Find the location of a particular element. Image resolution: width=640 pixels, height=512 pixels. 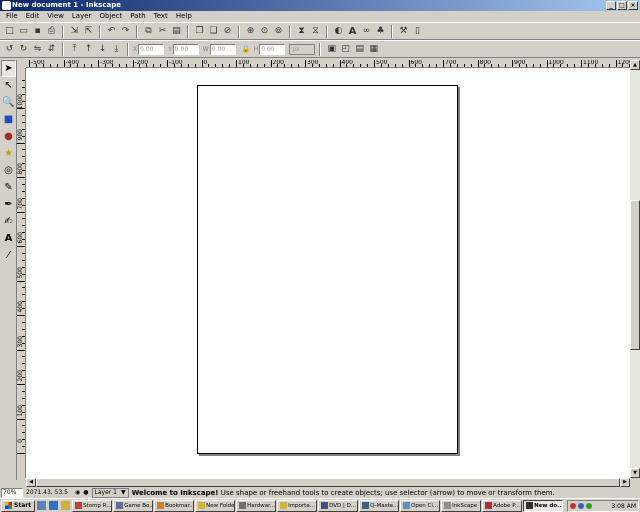

calligraphy-tool-icon: ✍ is located at coordinates (8, 221).